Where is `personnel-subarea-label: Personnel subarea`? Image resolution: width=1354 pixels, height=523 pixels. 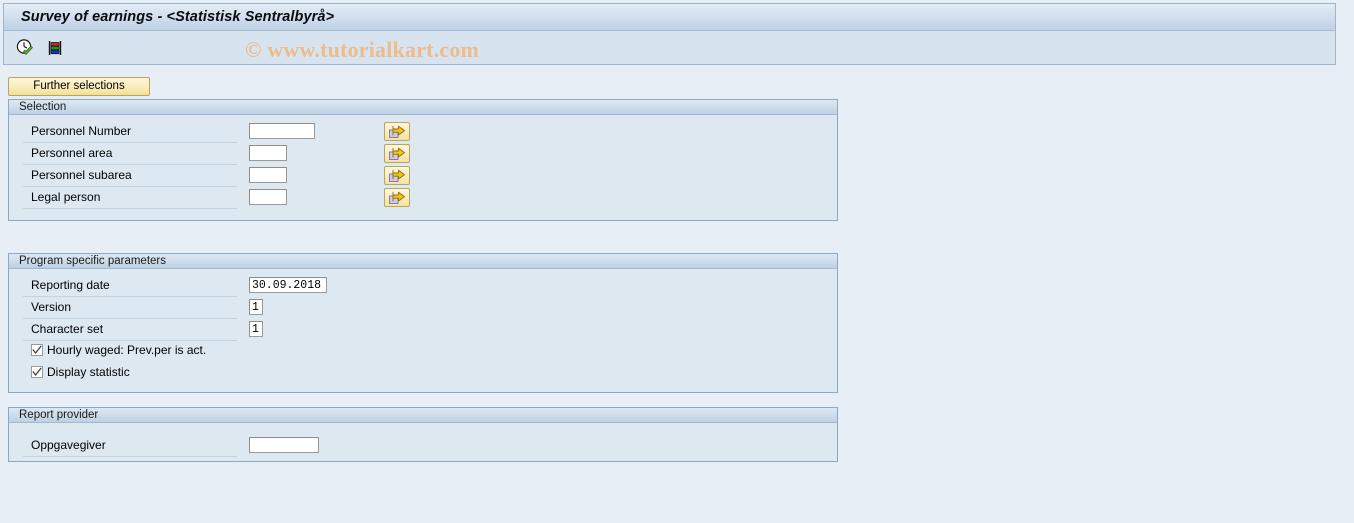 personnel-subarea-label: Personnel subarea is located at coordinates (81, 175).